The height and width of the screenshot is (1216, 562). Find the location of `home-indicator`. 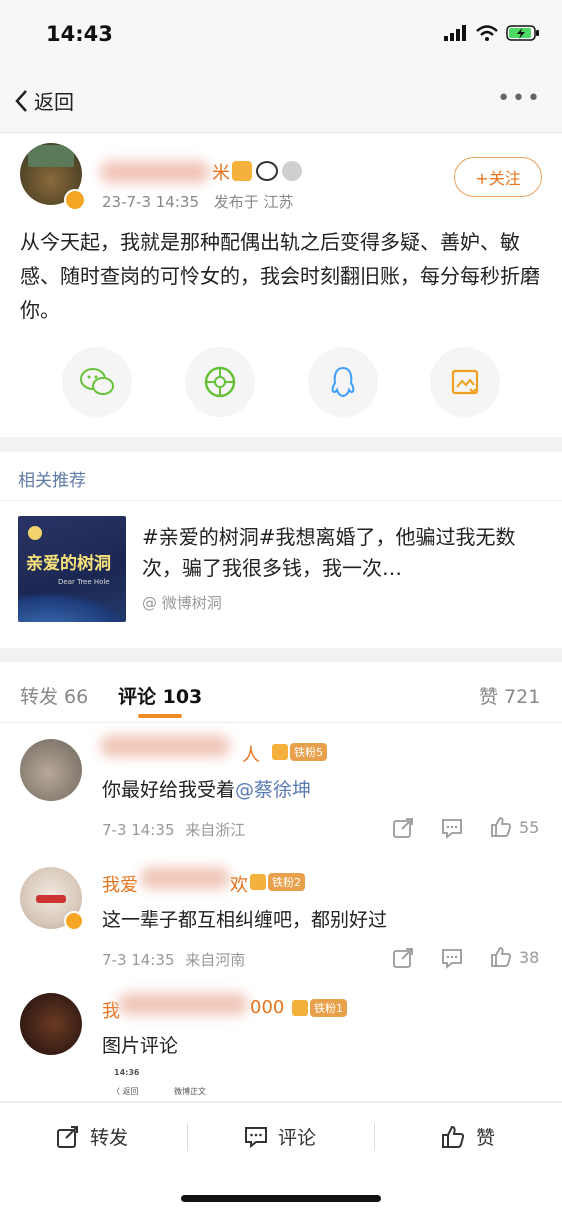

home-indicator is located at coordinates (281, 1198).